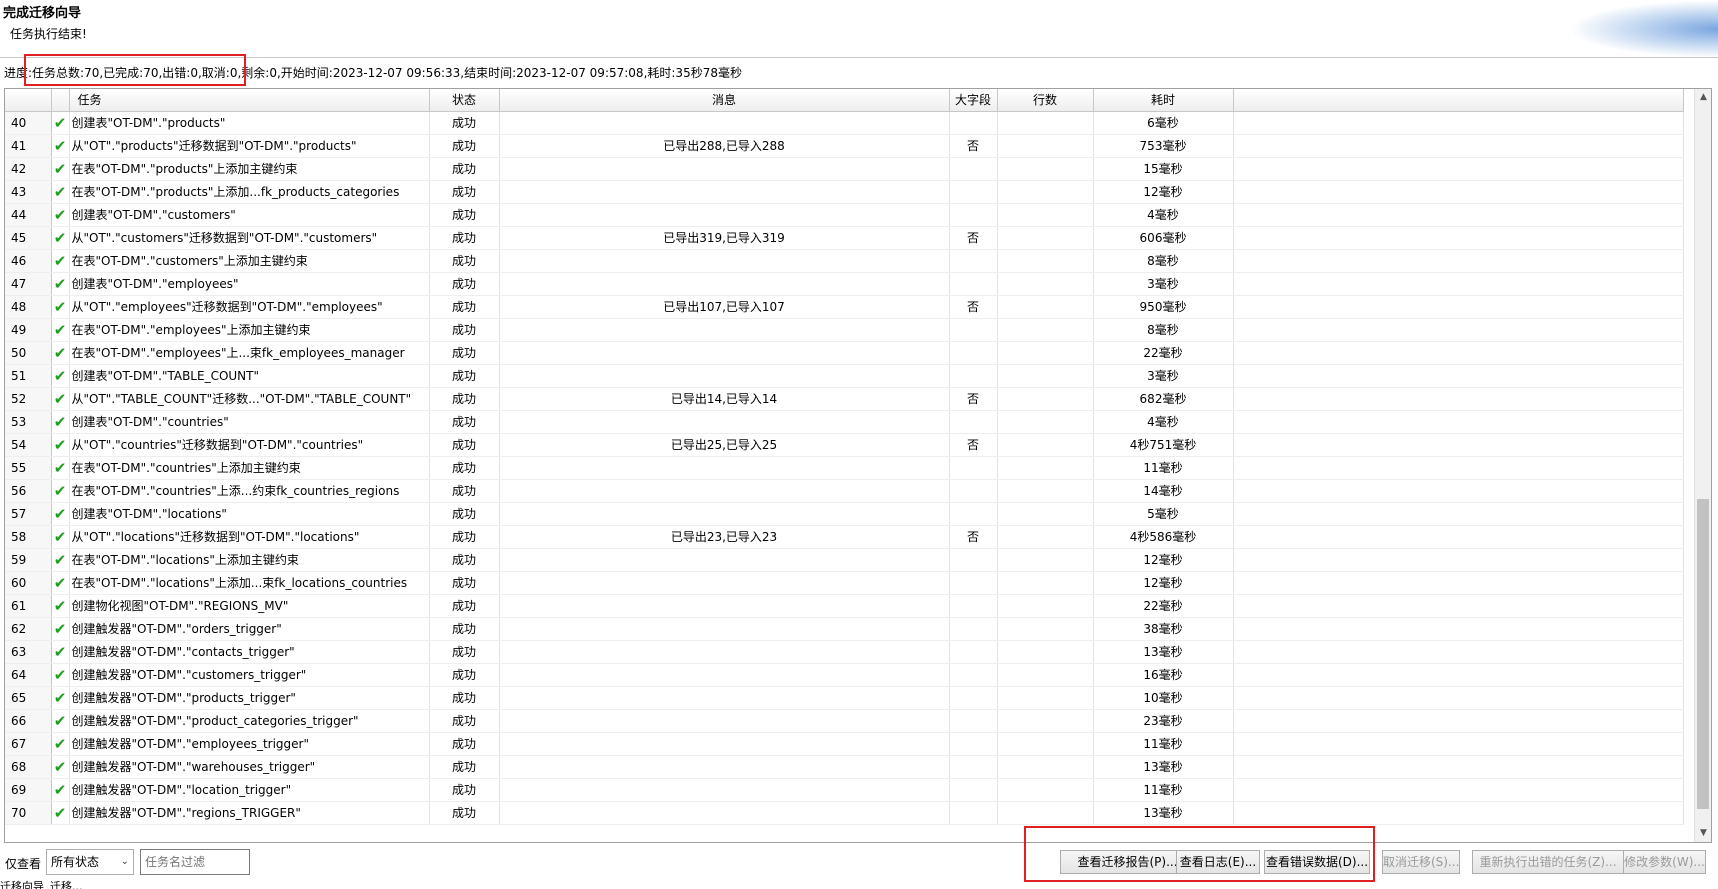  Describe the element at coordinates (844, 215) in the screenshot. I see `table-row: 44 ✔ 创建表"OT-DM"."customers" 成功 4毫秒` at that location.